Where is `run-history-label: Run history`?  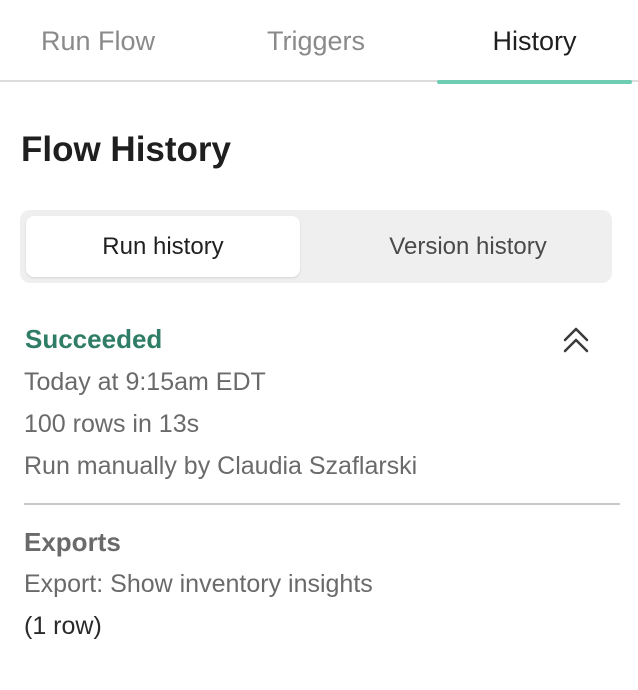 run-history-label: Run history is located at coordinates (163, 246).